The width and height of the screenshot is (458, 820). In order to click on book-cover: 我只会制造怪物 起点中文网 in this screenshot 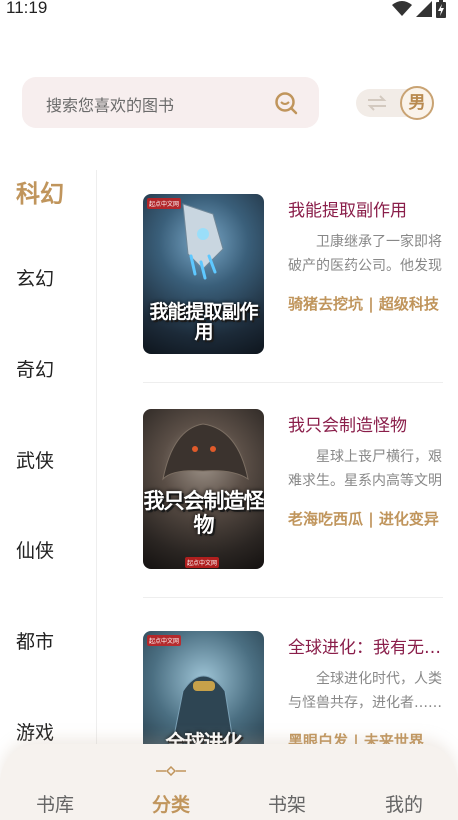, I will do `click(203, 489)`.